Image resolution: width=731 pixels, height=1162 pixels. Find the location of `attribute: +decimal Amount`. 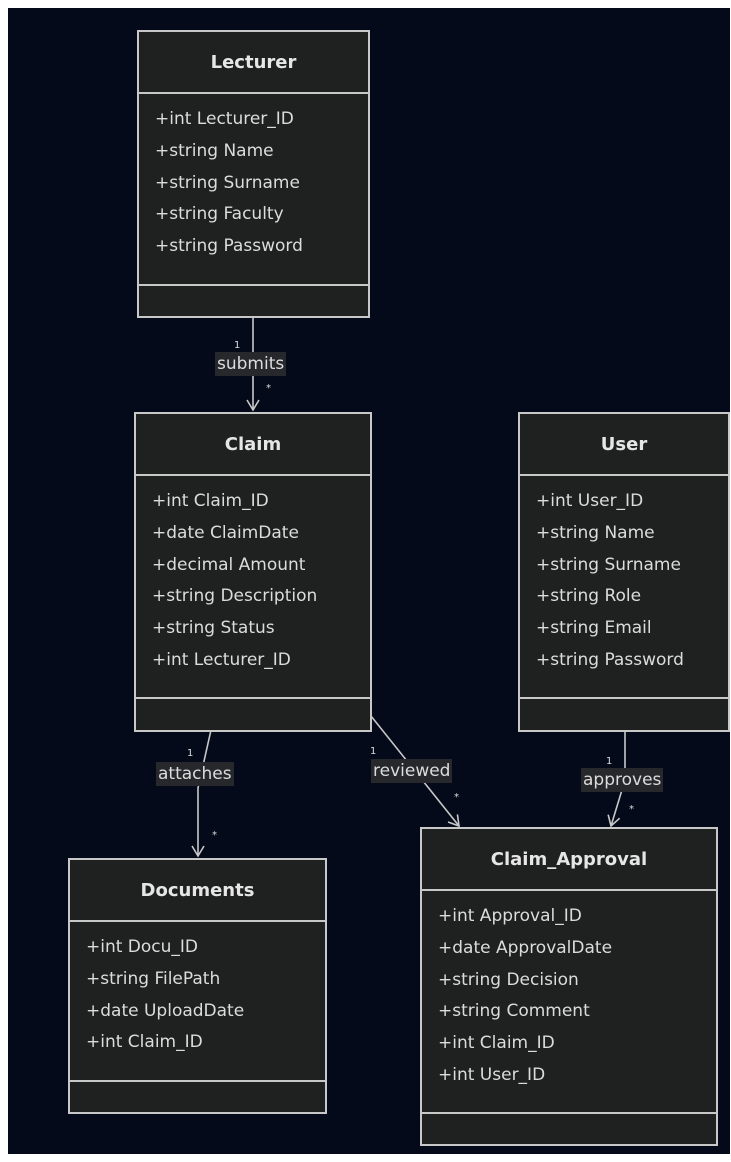

attribute: +decimal Amount is located at coordinates (229, 564).